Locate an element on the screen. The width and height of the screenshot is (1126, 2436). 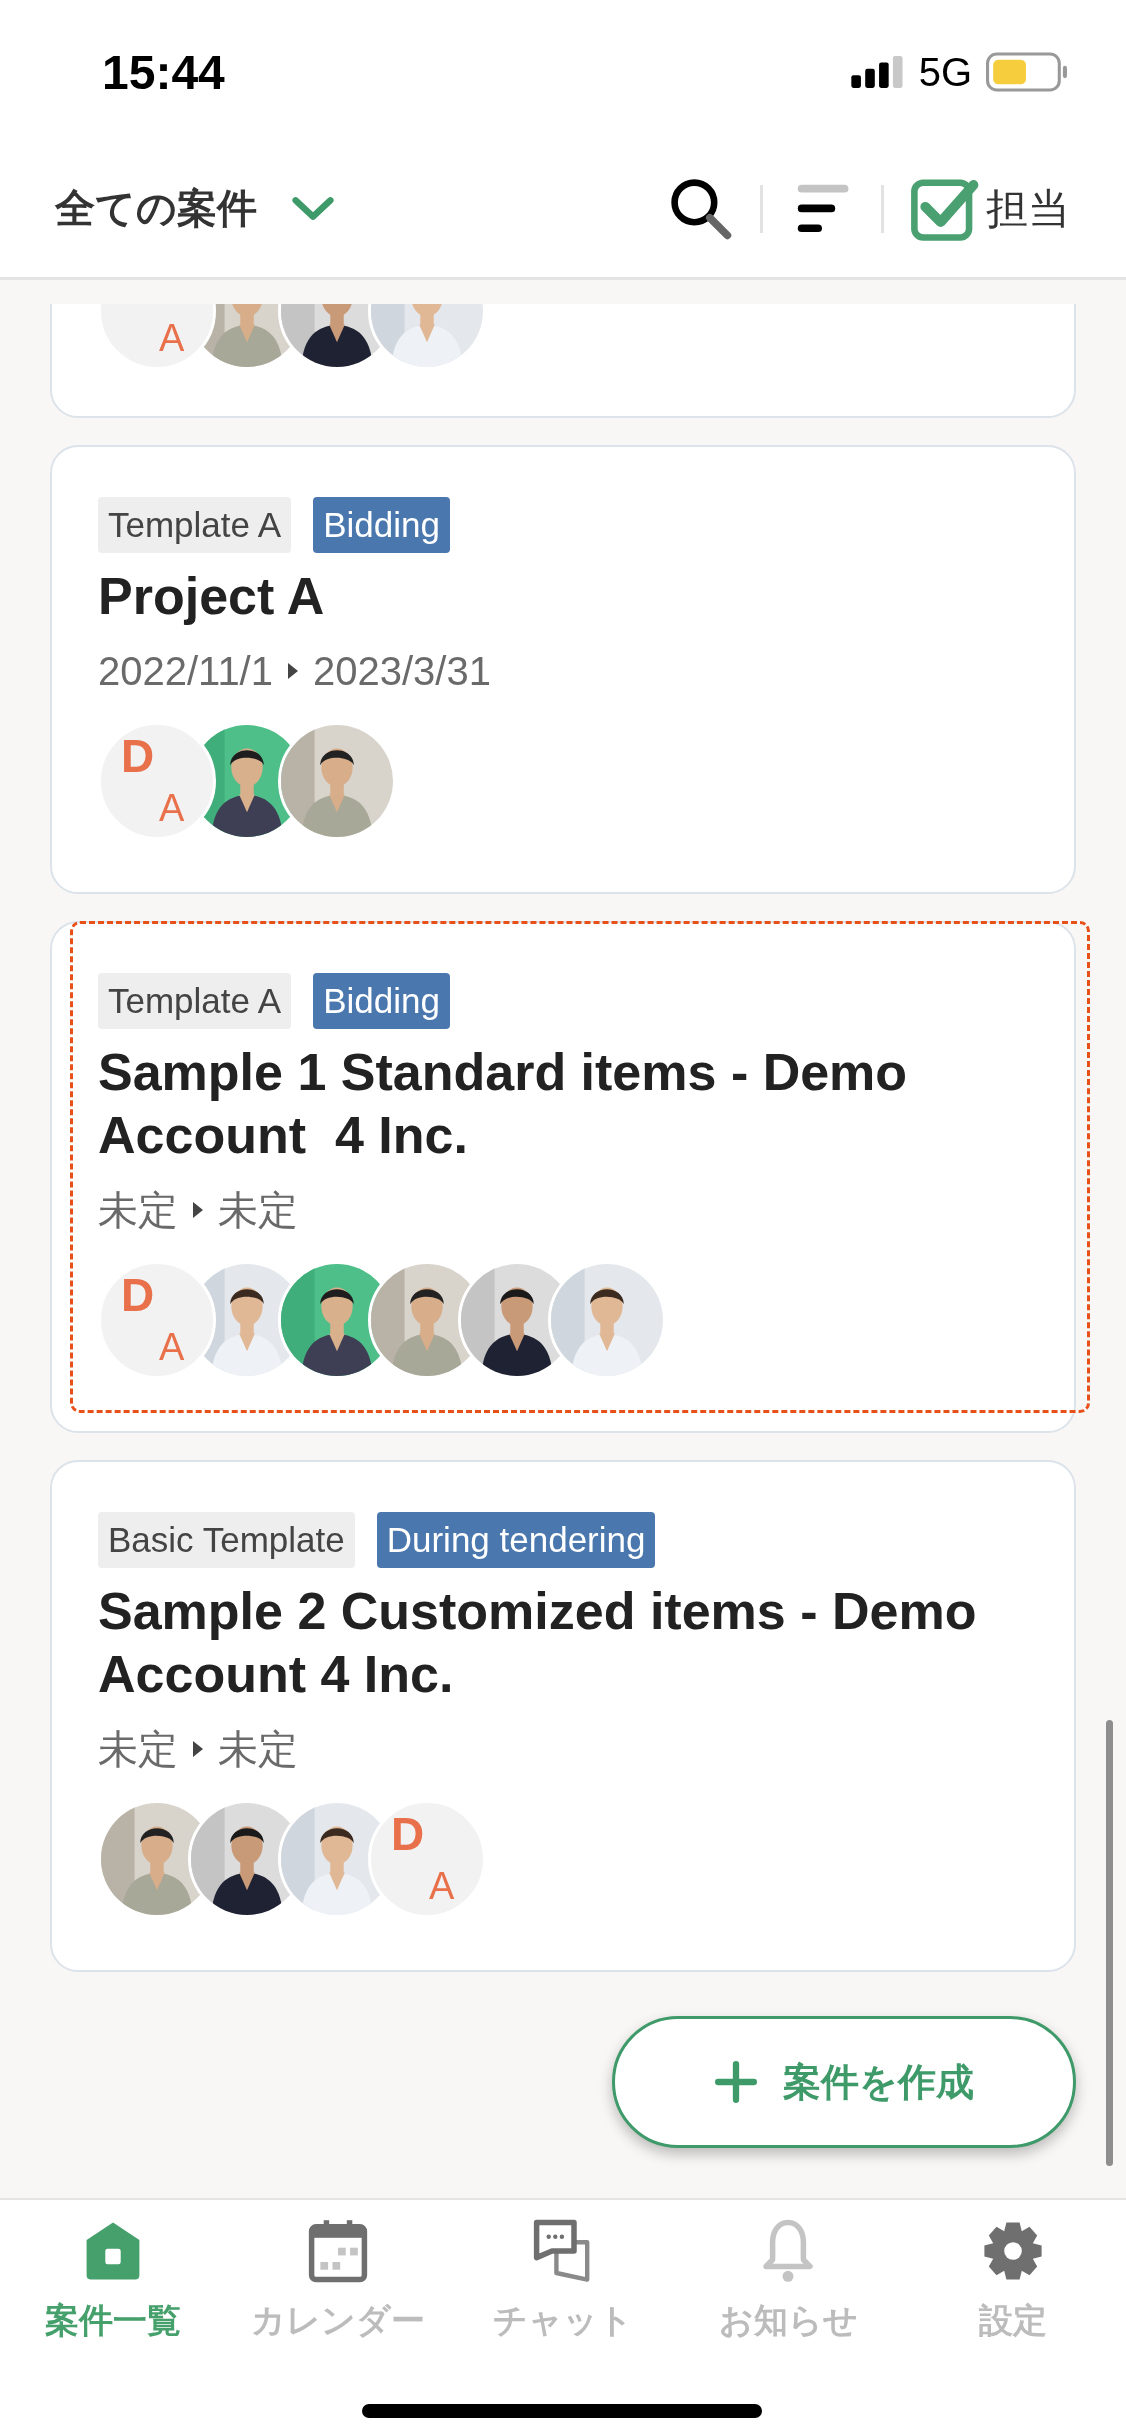
nav-tab: 案件一覧 is located at coordinates (112, 2281).